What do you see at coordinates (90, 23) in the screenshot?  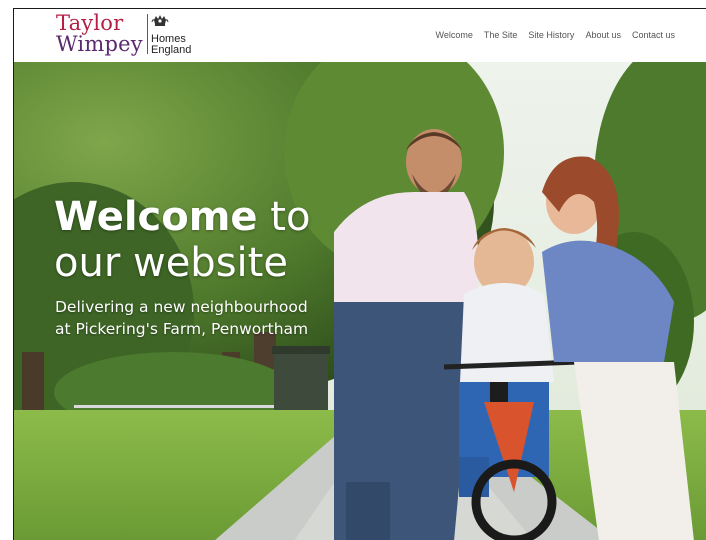 I see `logo-taylor-text: Taylor` at bounding box center [90, 23].